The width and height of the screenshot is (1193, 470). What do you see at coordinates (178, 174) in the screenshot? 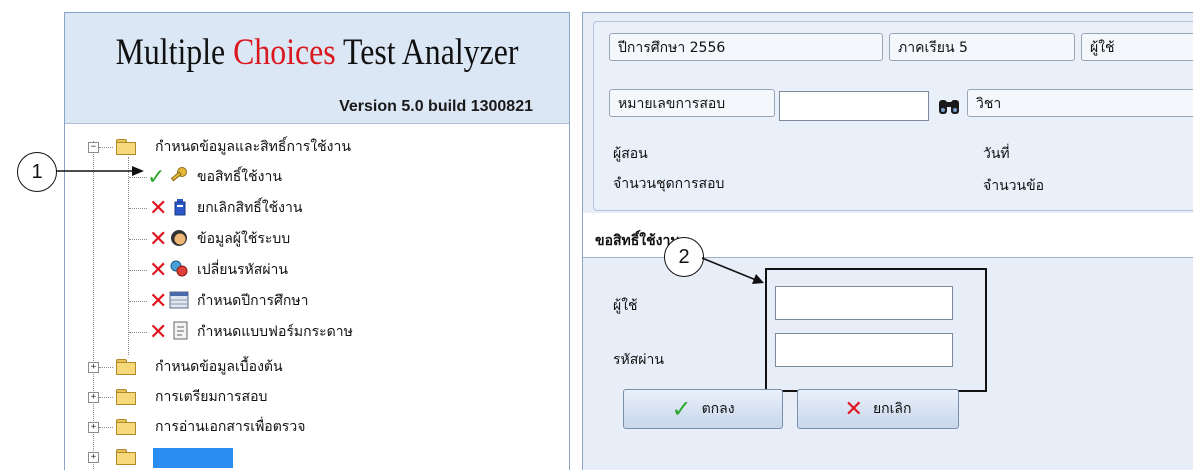
I see `key-icon` at bounding box center [178, 174].